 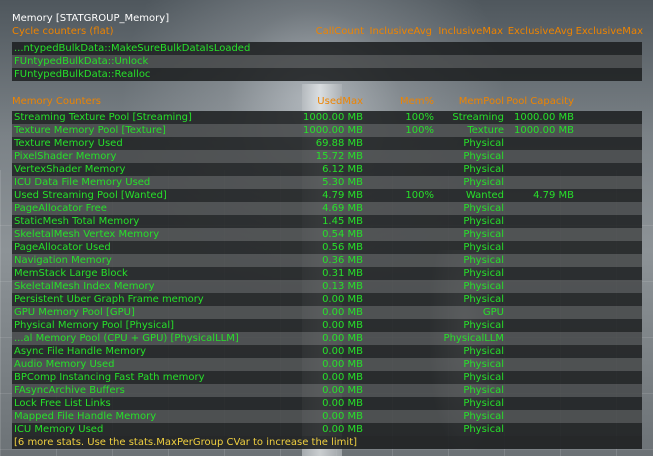 What do you see at coordinates (342, 234) in the screenshot?
I see `memory-stat-used-max: 0.54 MB` at bounding box center [342, 234].